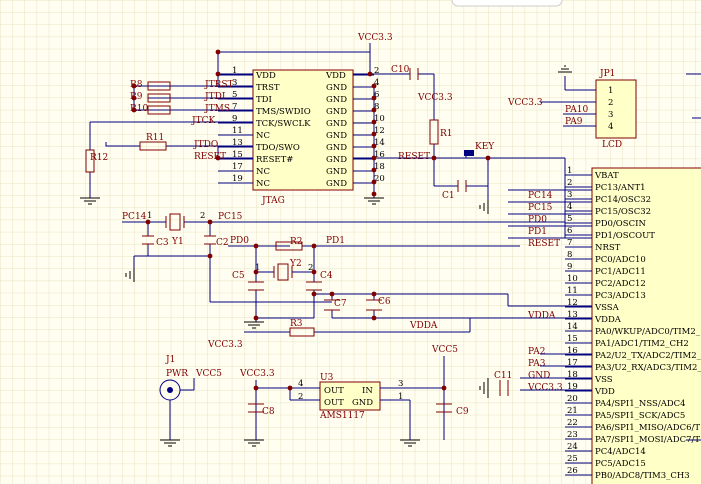 The width and height of the screenshot is (701, 484). What do you see at coordinates (237, 167) in the screenshot?
I see `jtag-left-pin-num: 17` at bounding box center [237, 167].